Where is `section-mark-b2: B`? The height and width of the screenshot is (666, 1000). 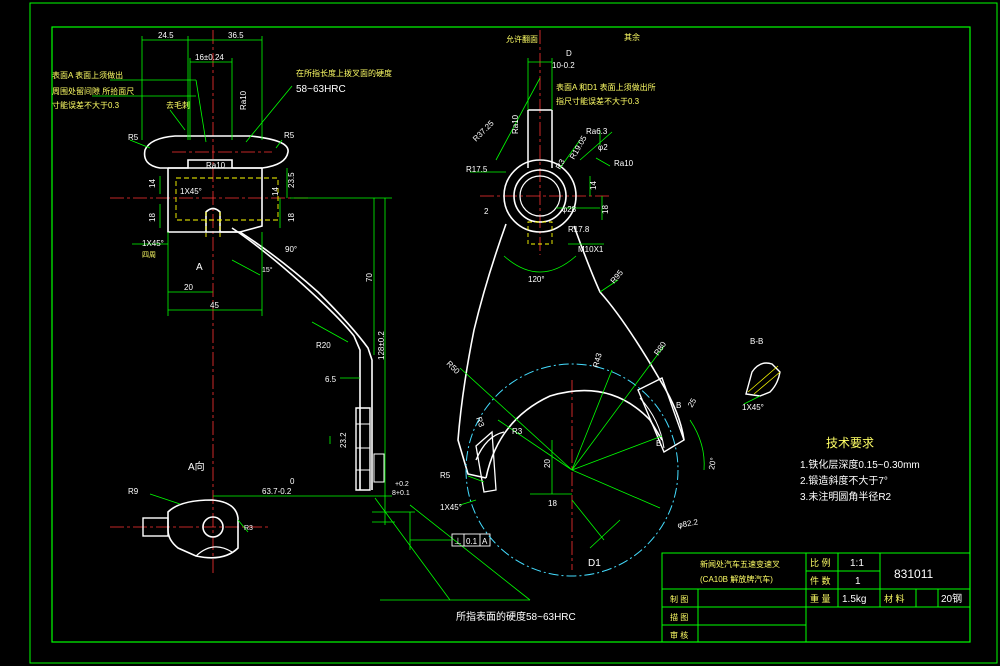 section-mark-b2: B is located at coordinates (658, 443).